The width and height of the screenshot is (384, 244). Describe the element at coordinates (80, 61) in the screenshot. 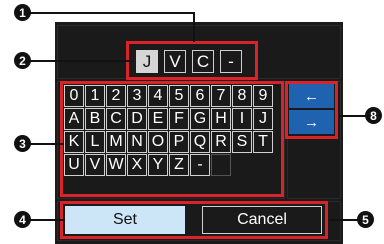

I see `callout-2-line` at that location.